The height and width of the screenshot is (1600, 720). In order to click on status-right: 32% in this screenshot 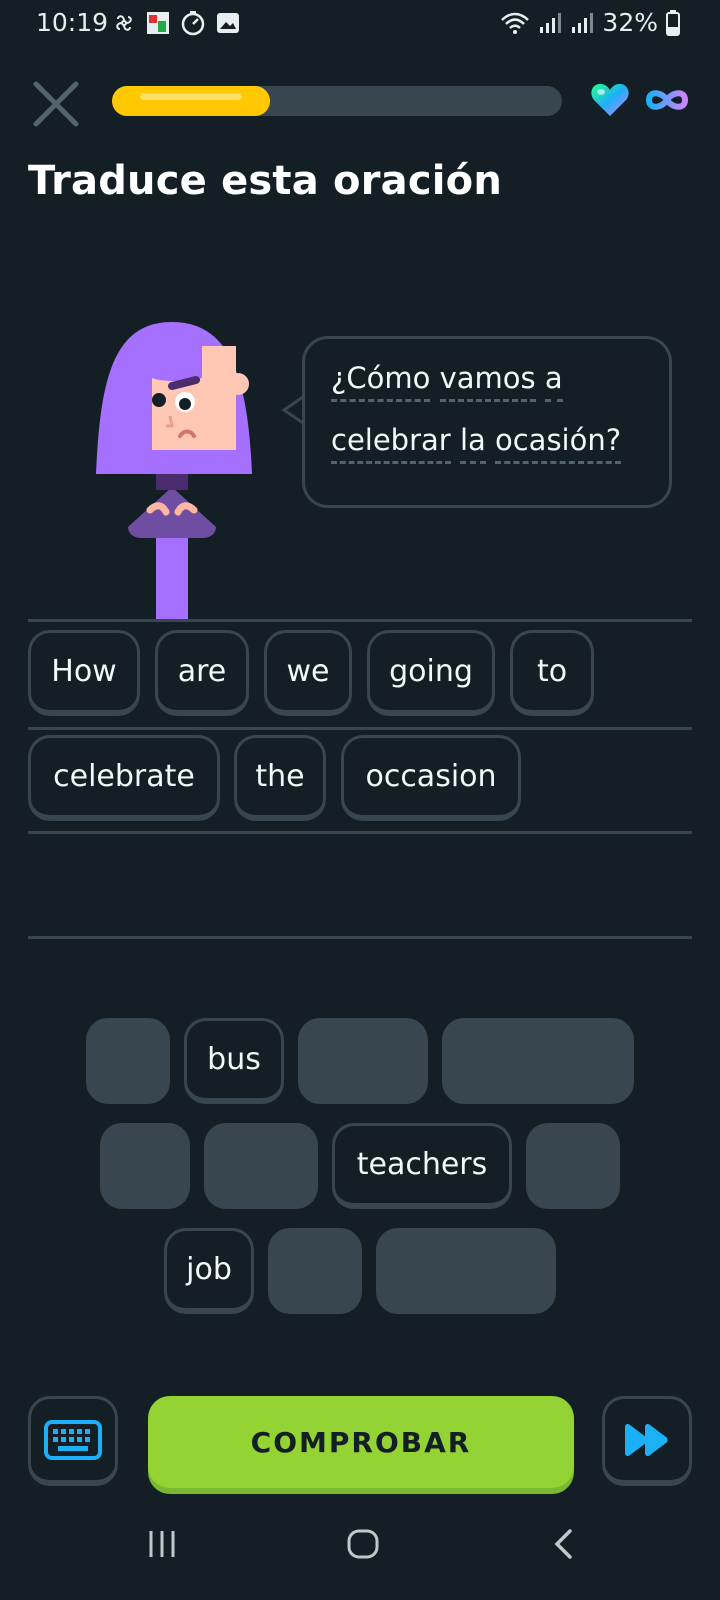, I will do `click(590, 22)`.